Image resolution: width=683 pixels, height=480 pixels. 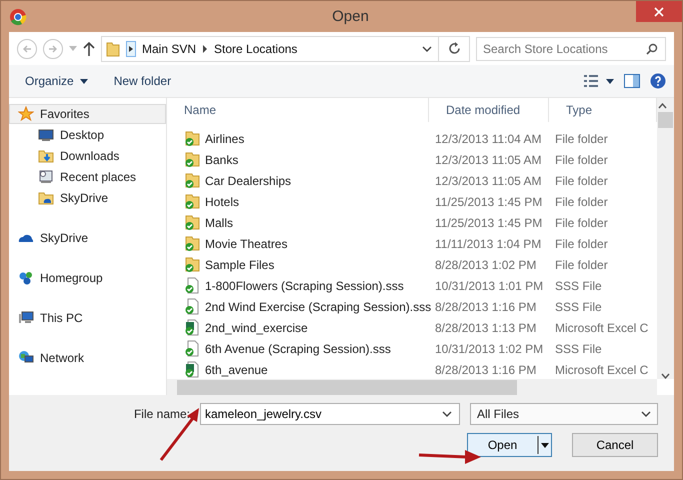 I want to click on split-caret-icon, so click(x=544, y=445).